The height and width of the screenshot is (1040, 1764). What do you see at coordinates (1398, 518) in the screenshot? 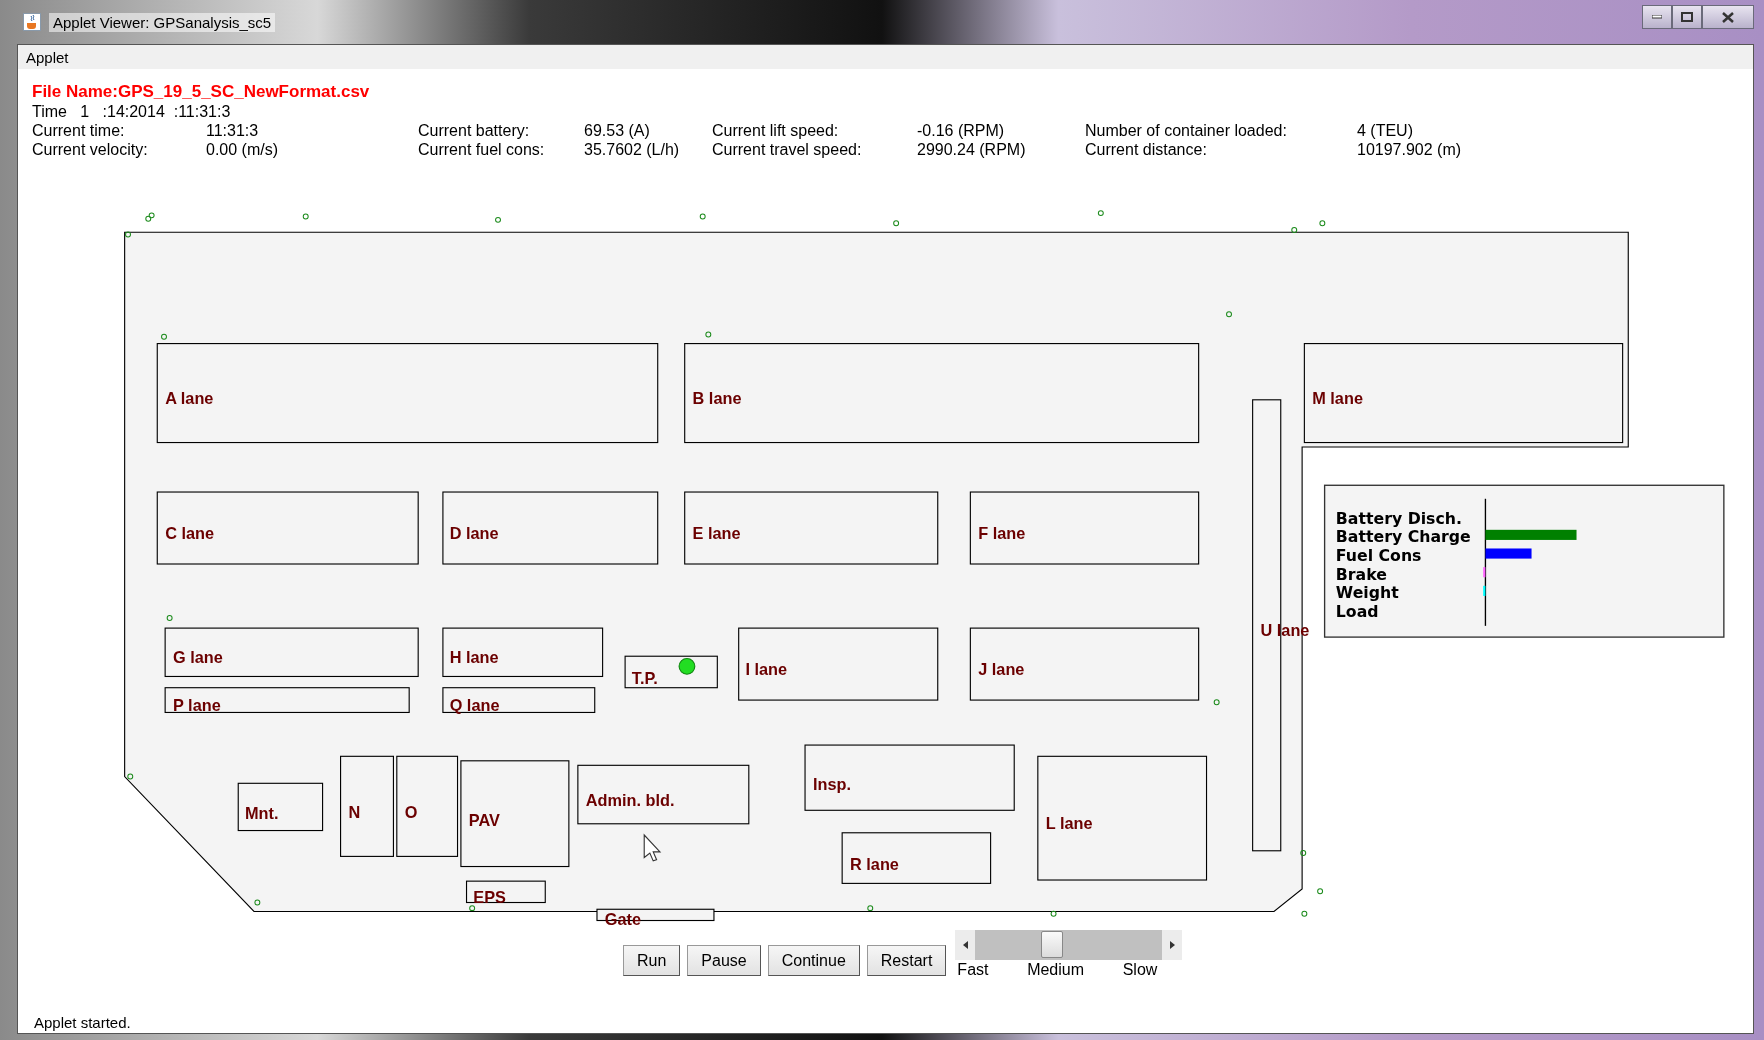
I see `legend-label: Battery Disch.` at bounding box center [1398, 518].